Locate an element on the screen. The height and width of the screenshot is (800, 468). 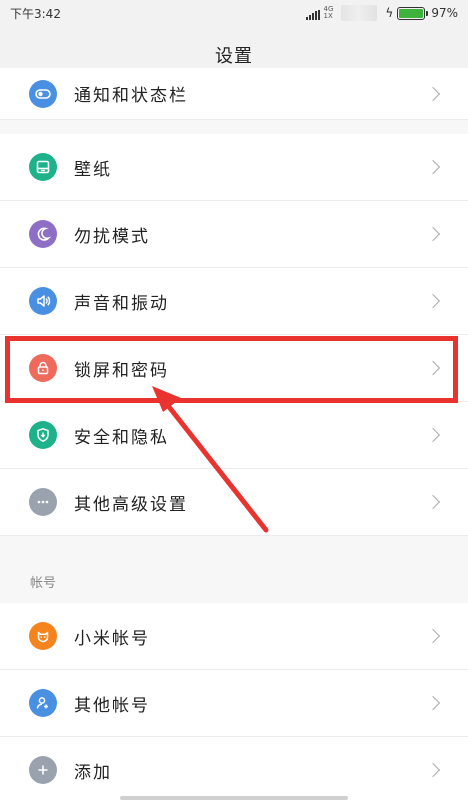
battery-icon is located at coordinates (413, 13).